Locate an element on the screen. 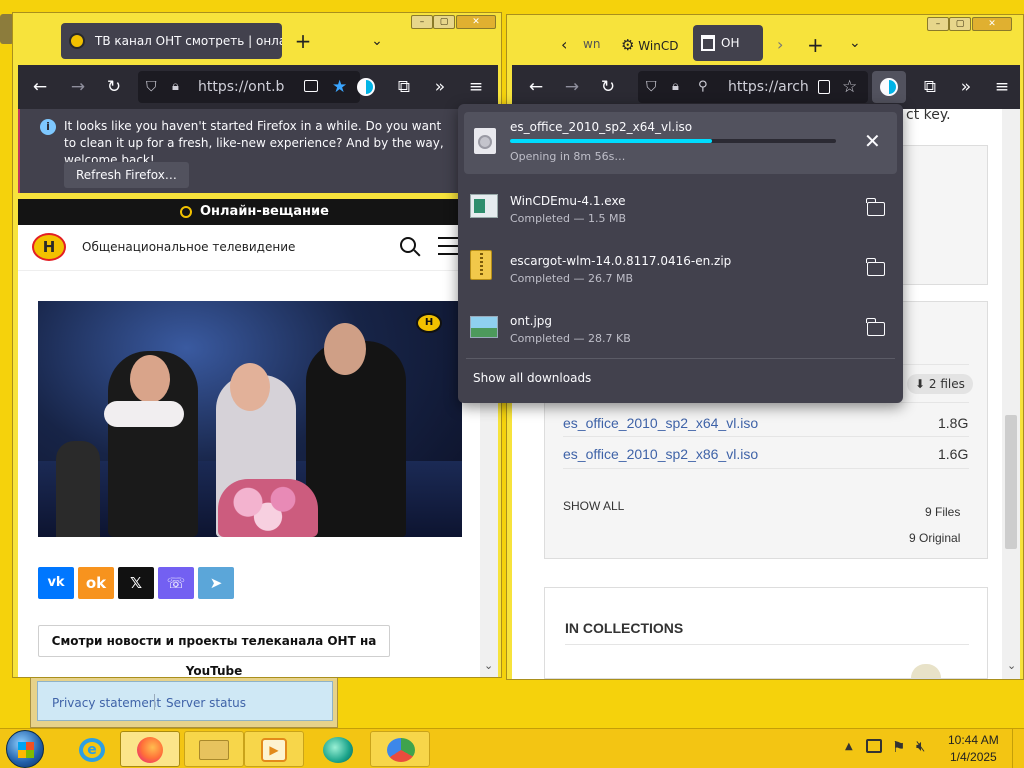 This screenshot has height=768, width=1024. tab-list-chevron-icon: ⌄ is located at coordinates (377, 41).